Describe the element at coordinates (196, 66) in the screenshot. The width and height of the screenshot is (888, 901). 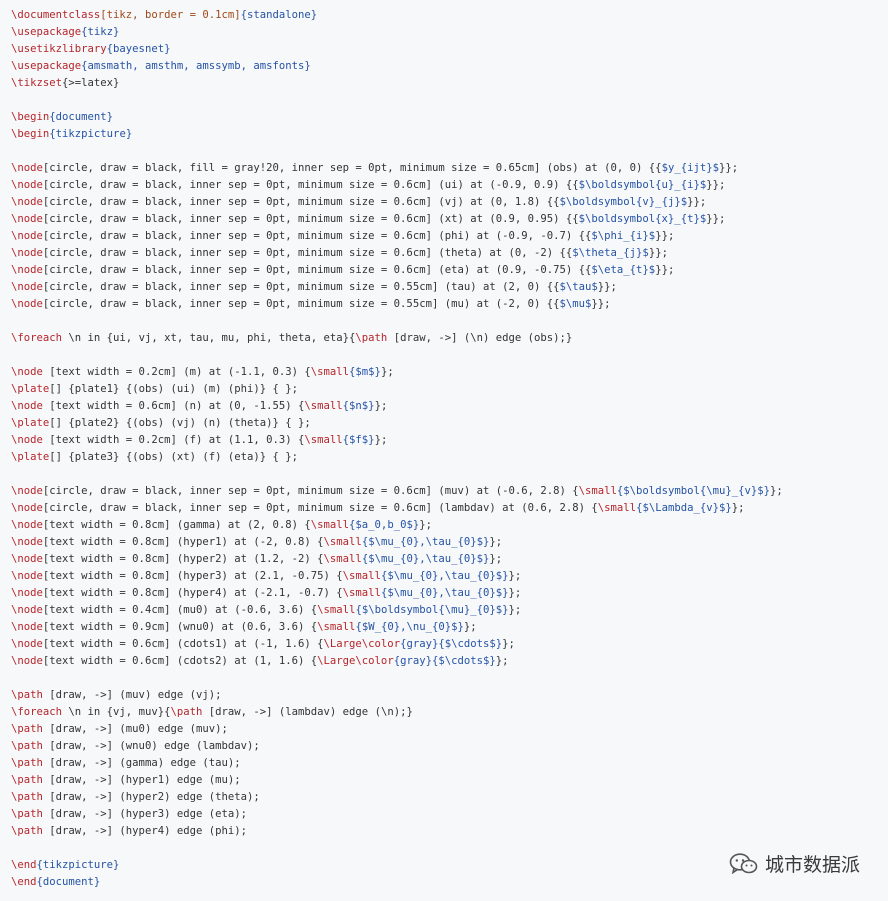
I see `code-token: {amsmath, amsthm, amssymb, amsfonts}` at that location.